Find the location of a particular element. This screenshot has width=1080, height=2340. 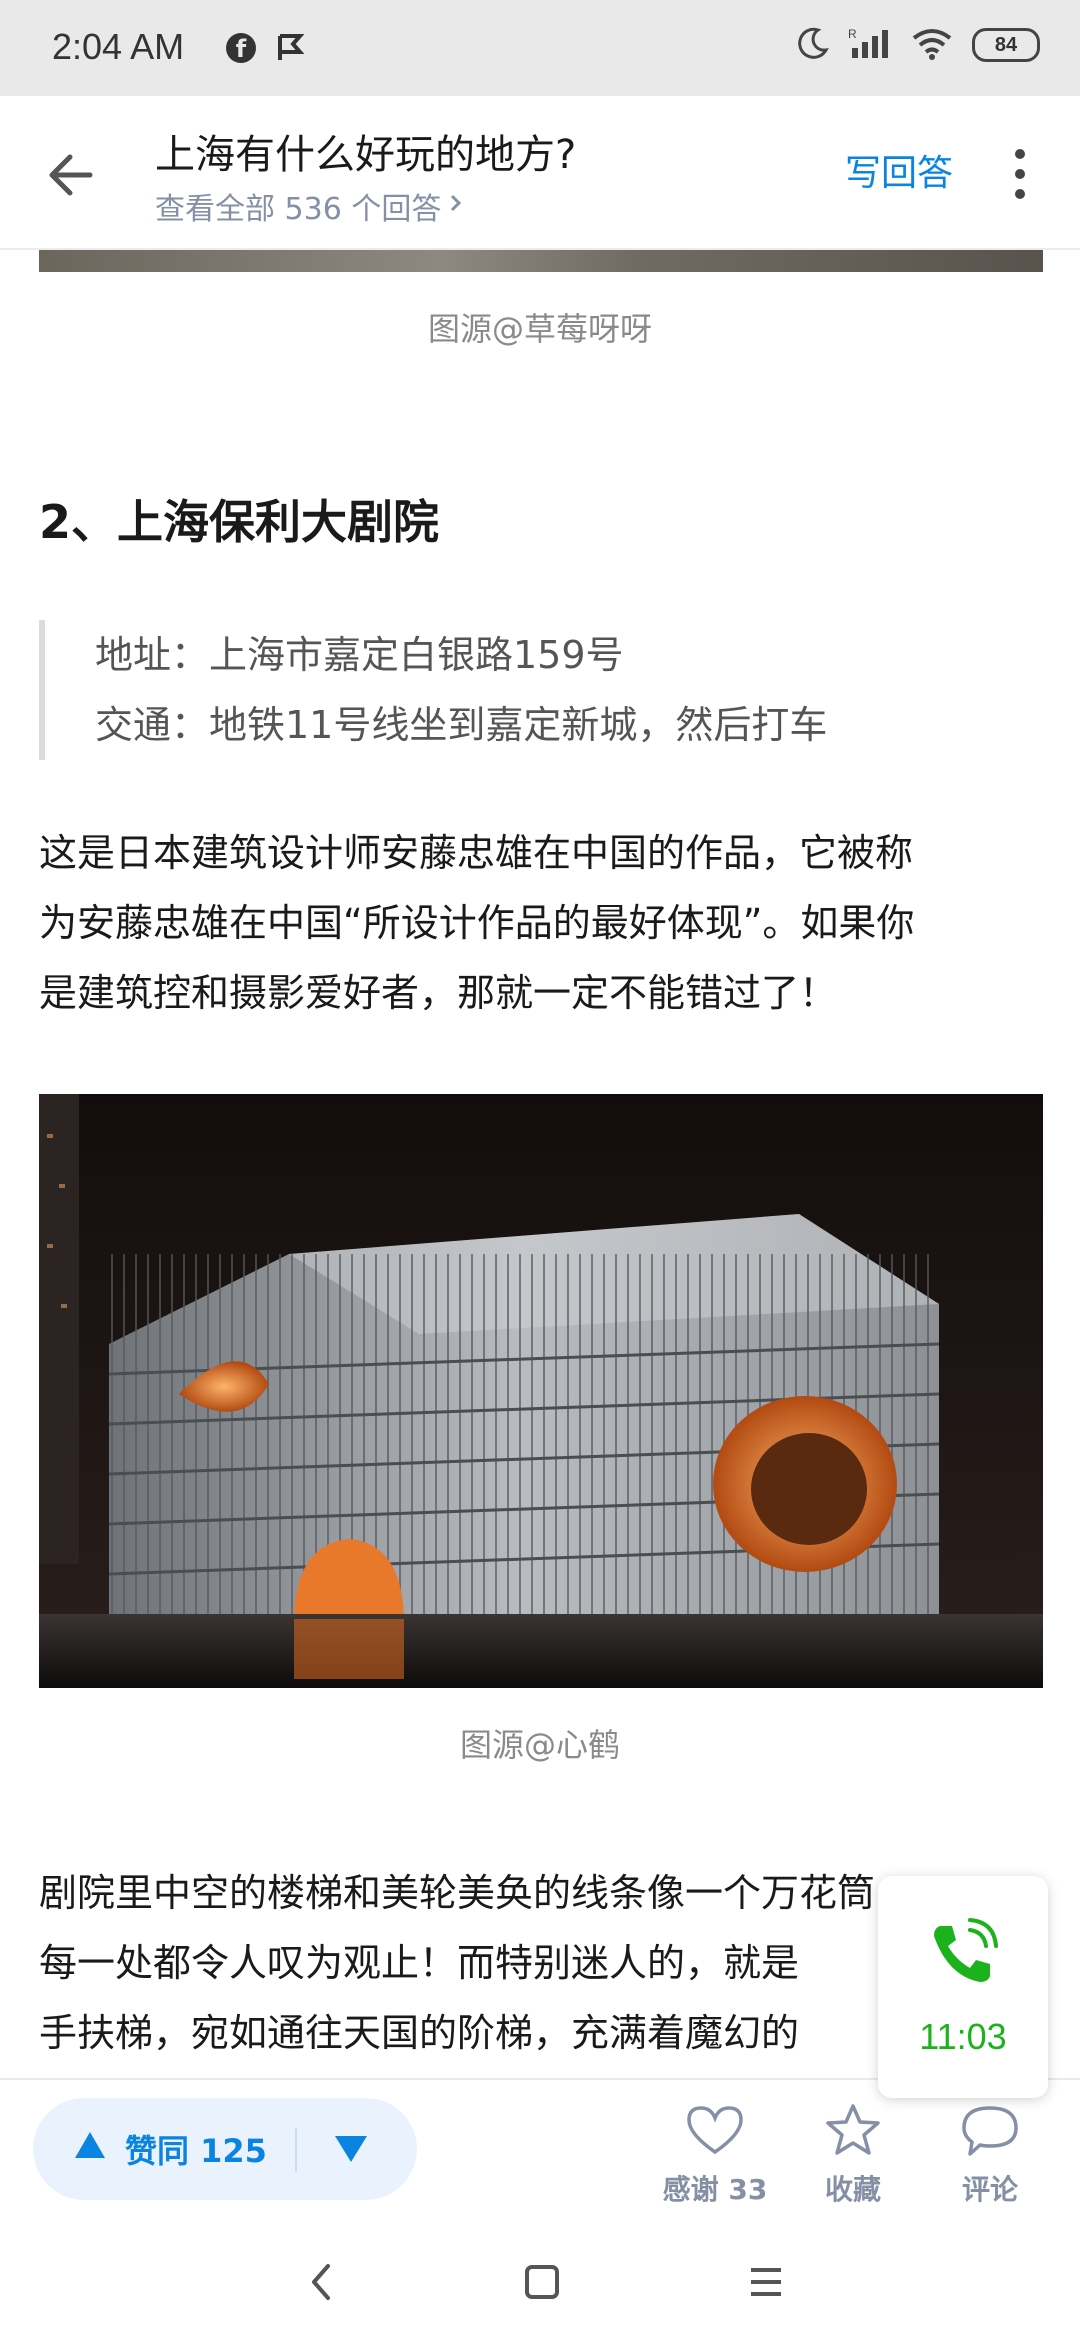

ongoing-call-bubble: 11:03 is located at coordinates (963, 1987).